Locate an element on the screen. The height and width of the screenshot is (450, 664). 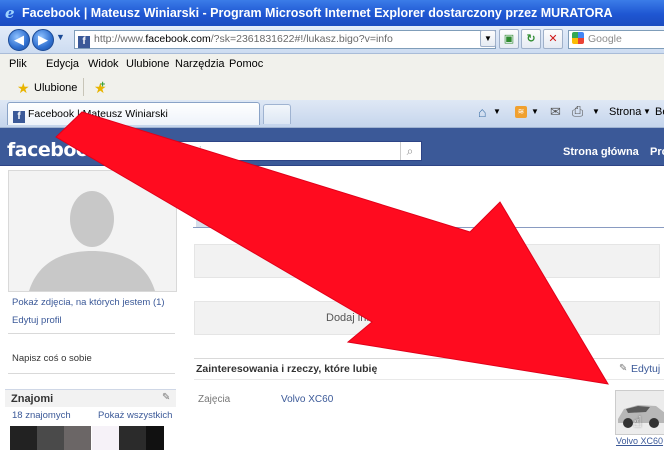
activities-label: Zajęcia is located at coordinates (214, 399).